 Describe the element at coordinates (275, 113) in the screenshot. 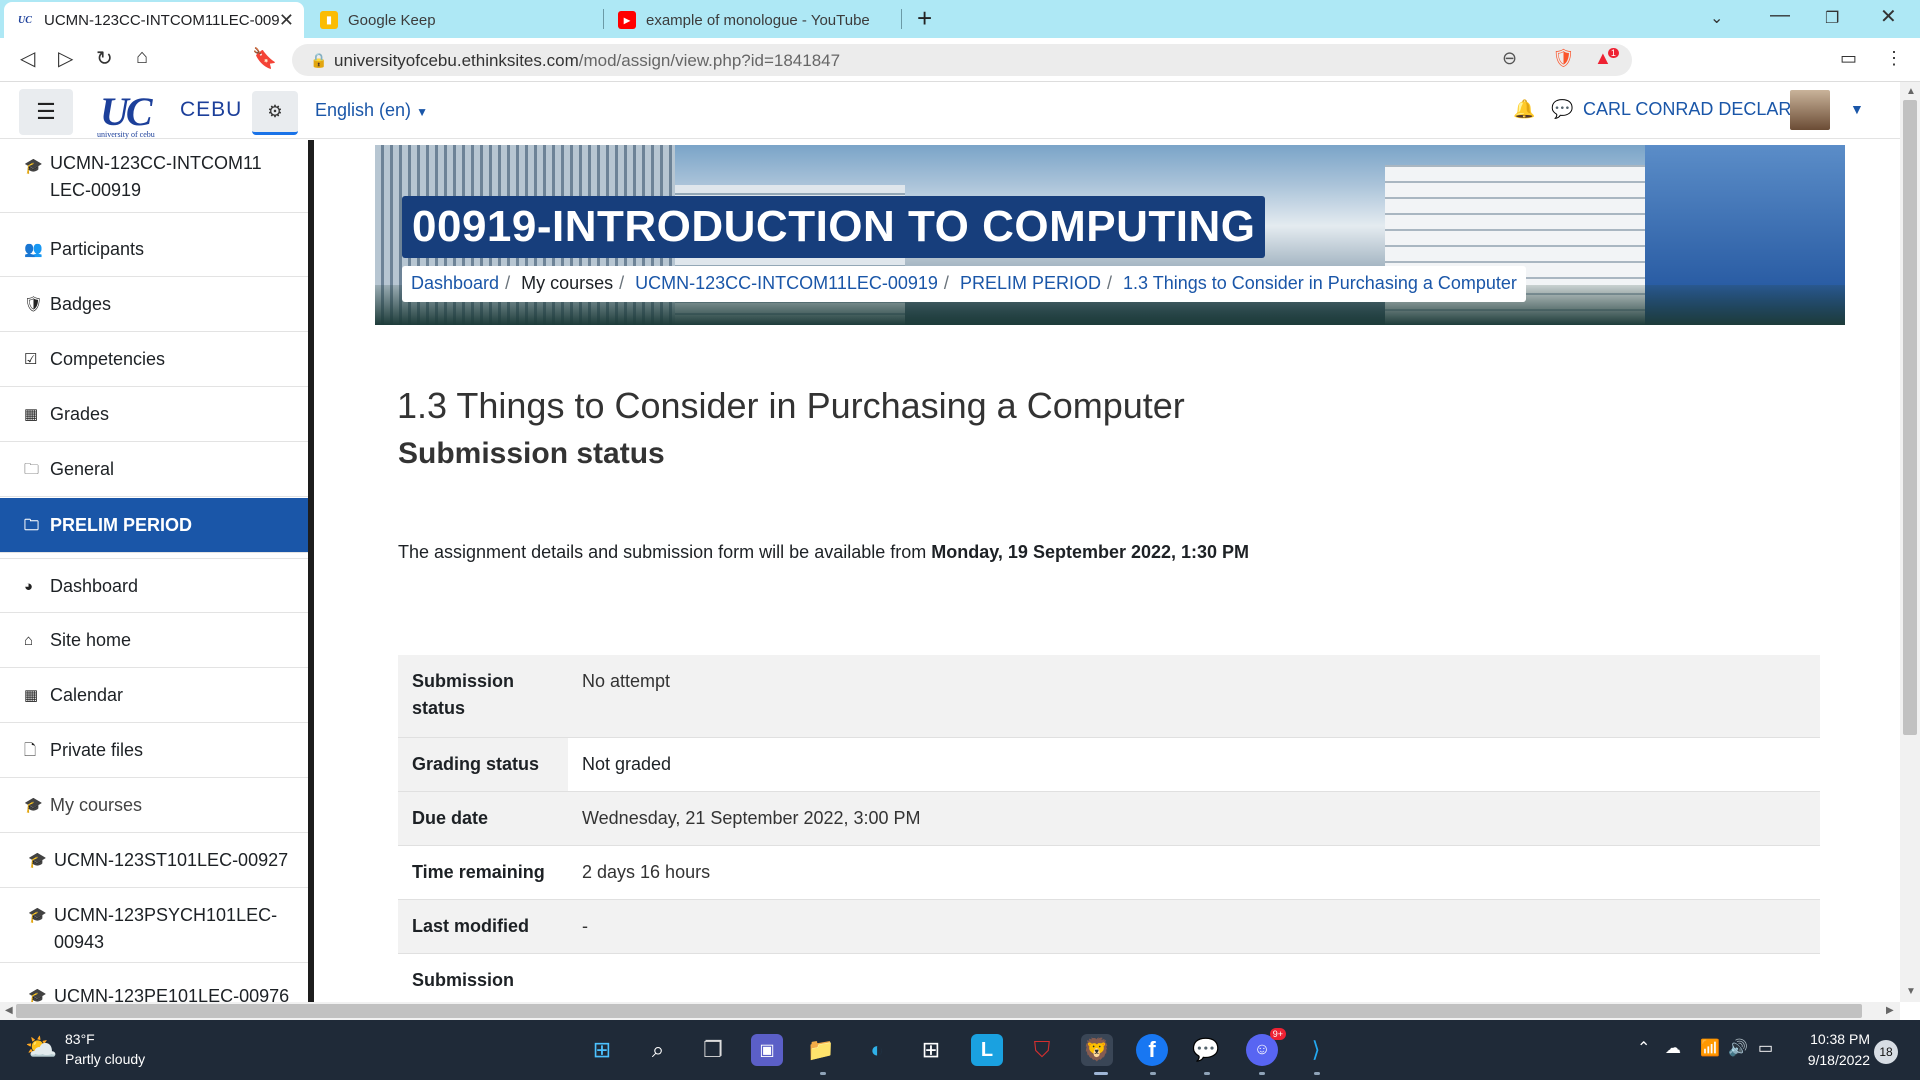

I see `settings-gear-icon: ⚙` at that location.